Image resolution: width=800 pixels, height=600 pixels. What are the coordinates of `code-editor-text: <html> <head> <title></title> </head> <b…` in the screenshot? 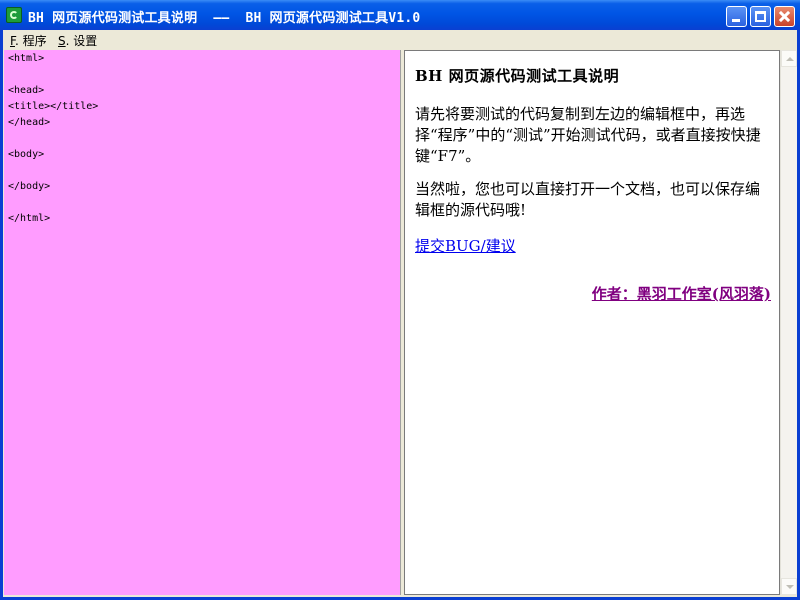 It's located at (202, 139).